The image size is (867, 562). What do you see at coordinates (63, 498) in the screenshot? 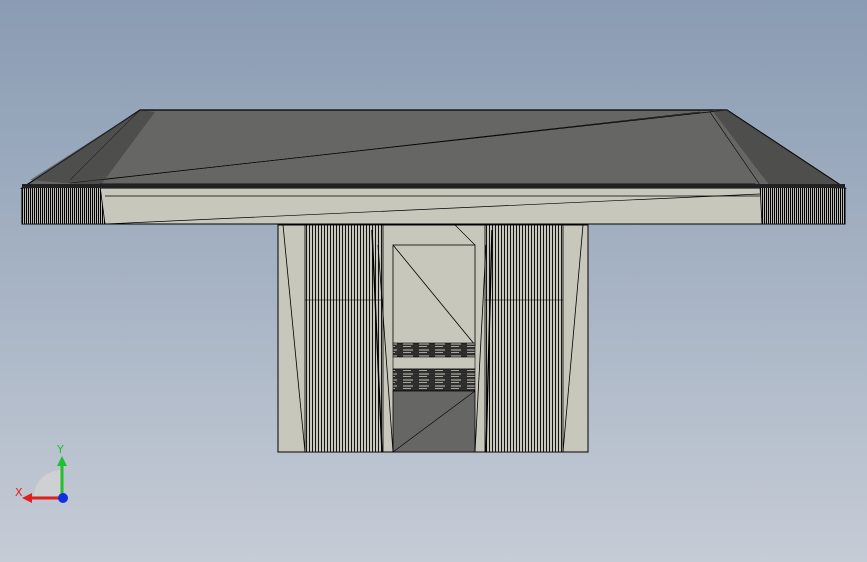
I see `z-axis-icon` at bounding box center [63, 498].